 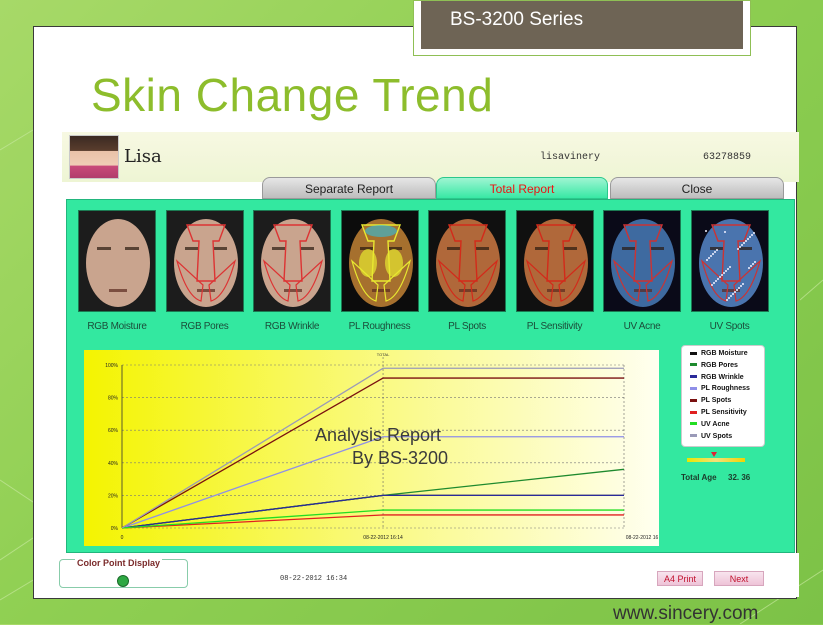 What do you see at coordinates (94, 157) in the screenshot?
I see `avatar` at bounding box center [94, 157].